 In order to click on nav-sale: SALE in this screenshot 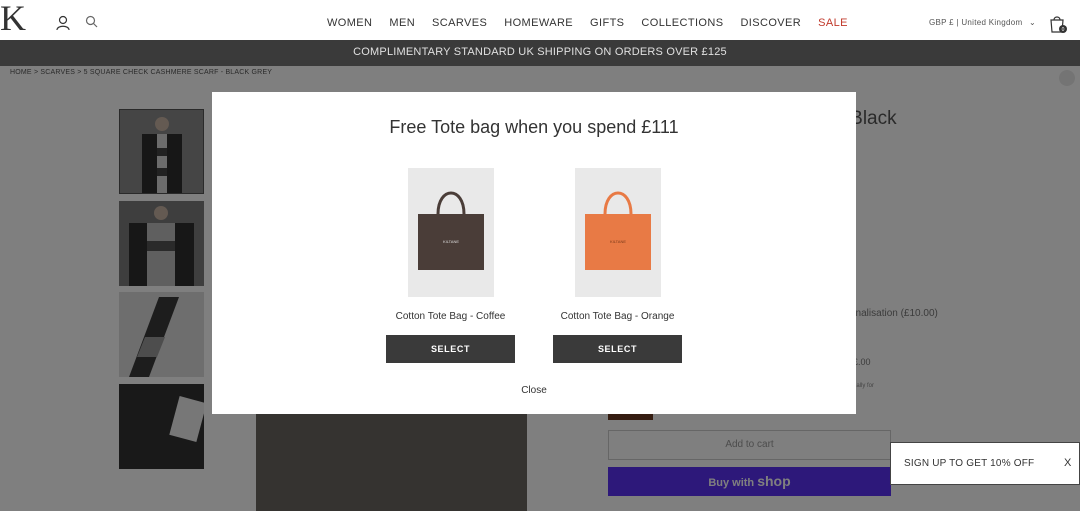, I will do `click(833, 23)`.